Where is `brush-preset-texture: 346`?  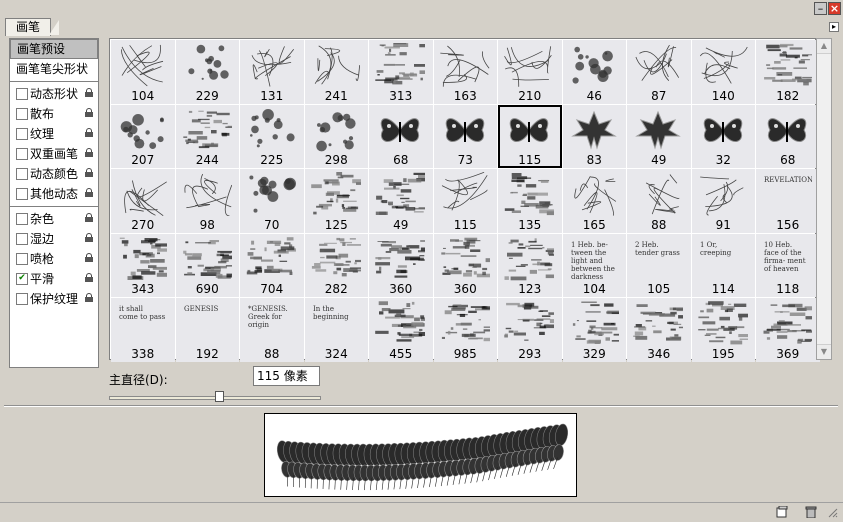
brush-preset-texture: 346 is located at coordinates (659, 330).